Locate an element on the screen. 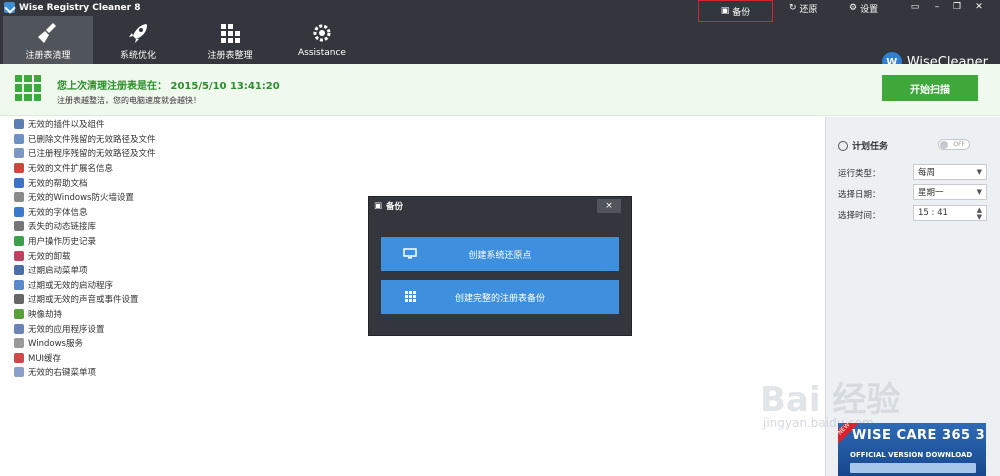 The height and width of the screenshot is (476, 1000). list-item: 丢失的动态链接库 is located at coordinates (164, 226).